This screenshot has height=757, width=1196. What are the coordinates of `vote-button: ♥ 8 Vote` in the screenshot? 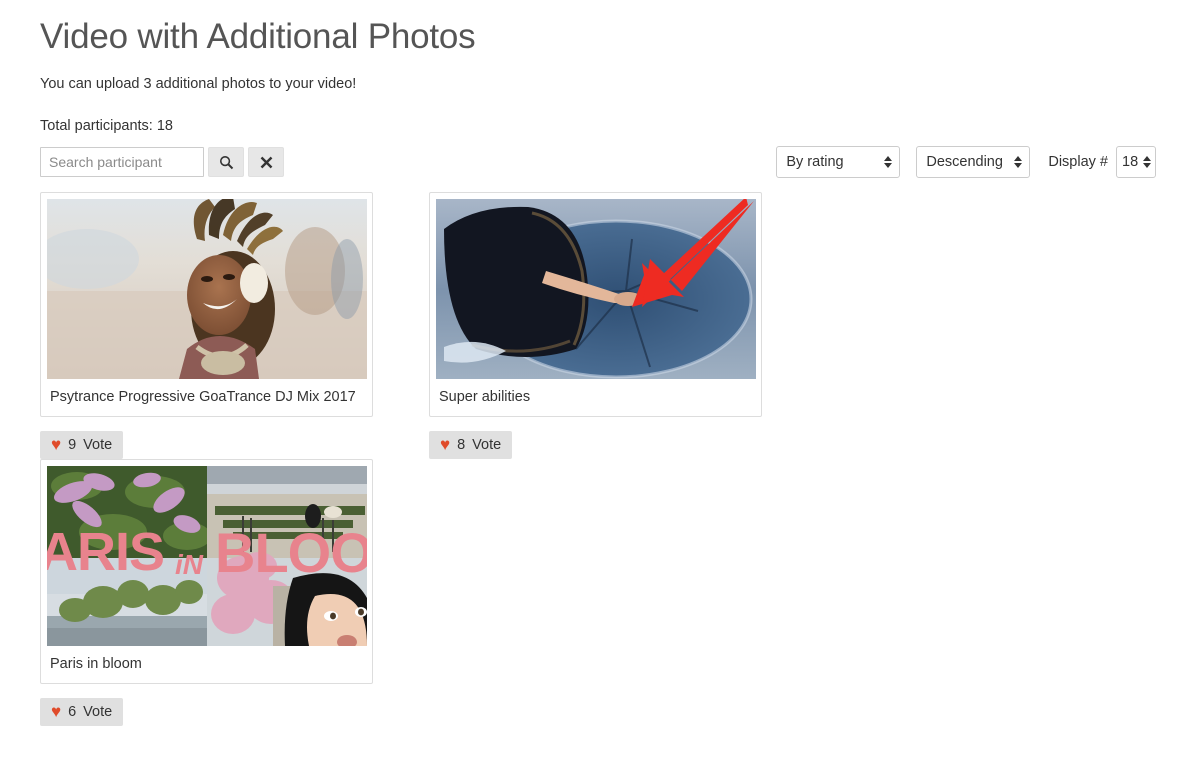 It's located at (471, 445).